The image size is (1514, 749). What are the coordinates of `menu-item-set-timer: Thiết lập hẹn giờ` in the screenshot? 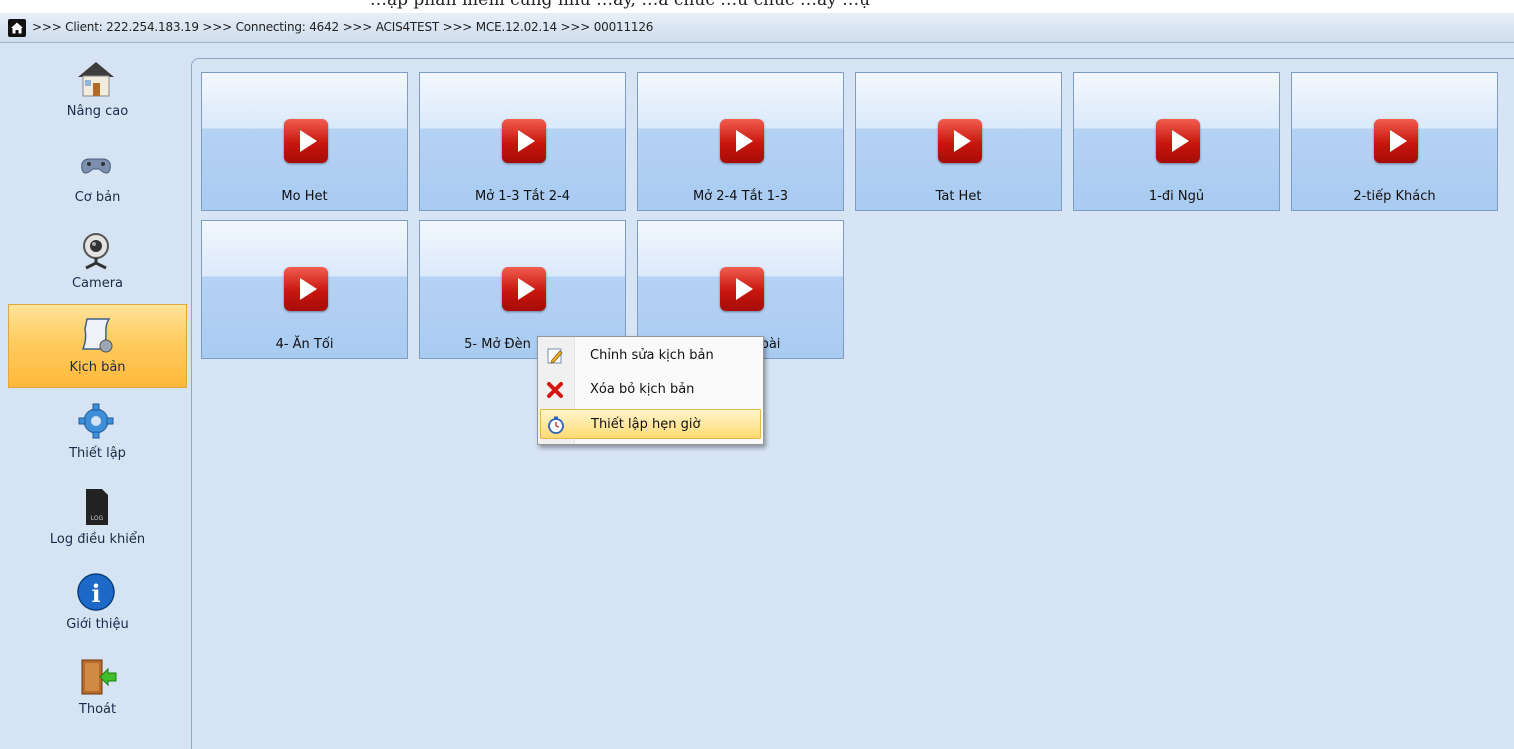 It's located at (650, 424).